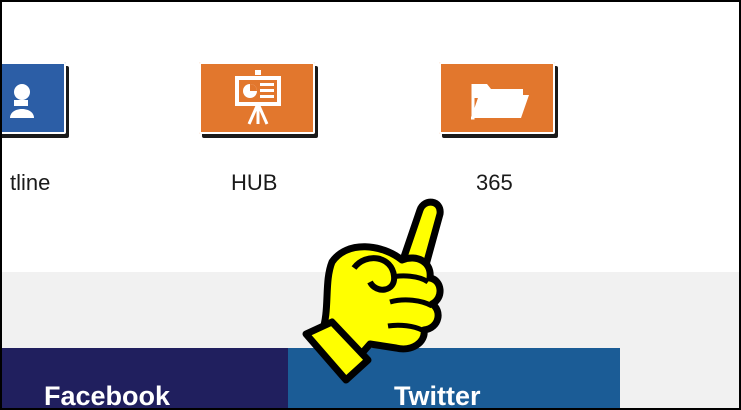 Image resolution: width=741 pixels, height=410 pixels. I want to click on folder-icon, so click(500, 102).